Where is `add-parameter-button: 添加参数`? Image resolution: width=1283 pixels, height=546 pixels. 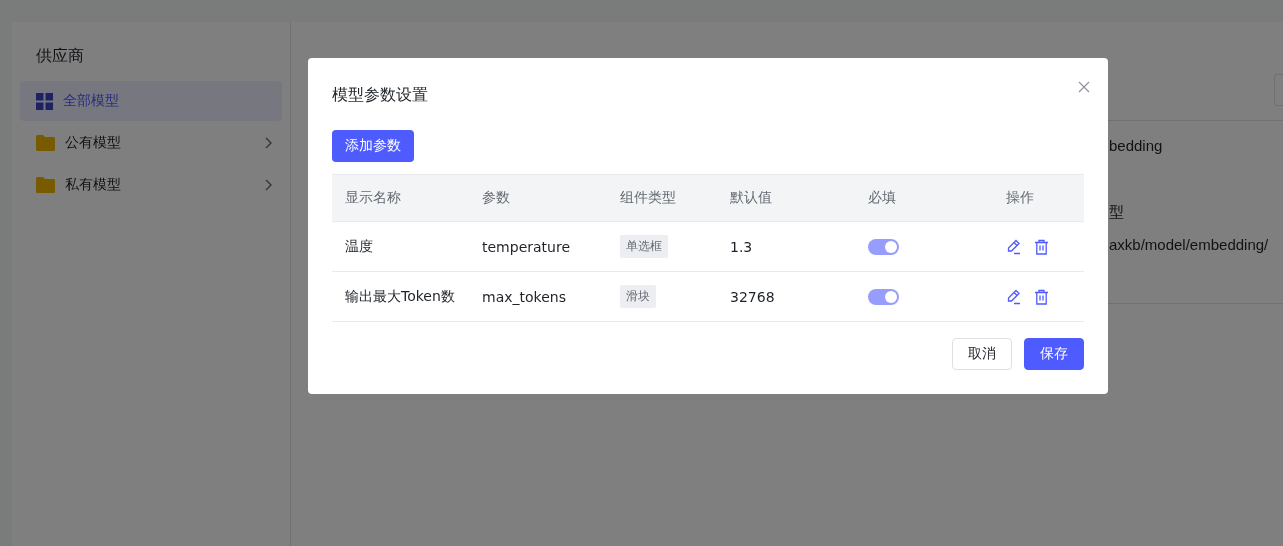 add-parameter-button: 添加参数 is located at coordinates (373, 146).